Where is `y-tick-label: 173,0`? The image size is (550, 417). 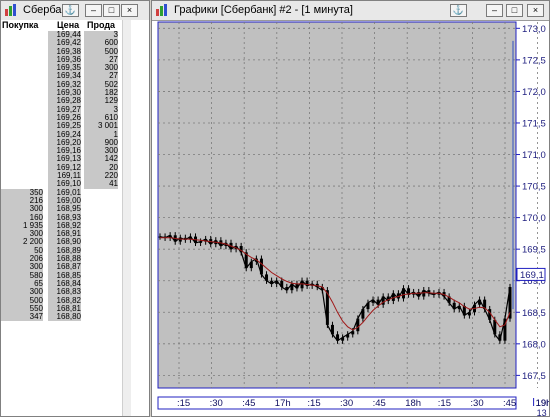
y-tick-label: 173,0 is located at coordinates (534, 29).